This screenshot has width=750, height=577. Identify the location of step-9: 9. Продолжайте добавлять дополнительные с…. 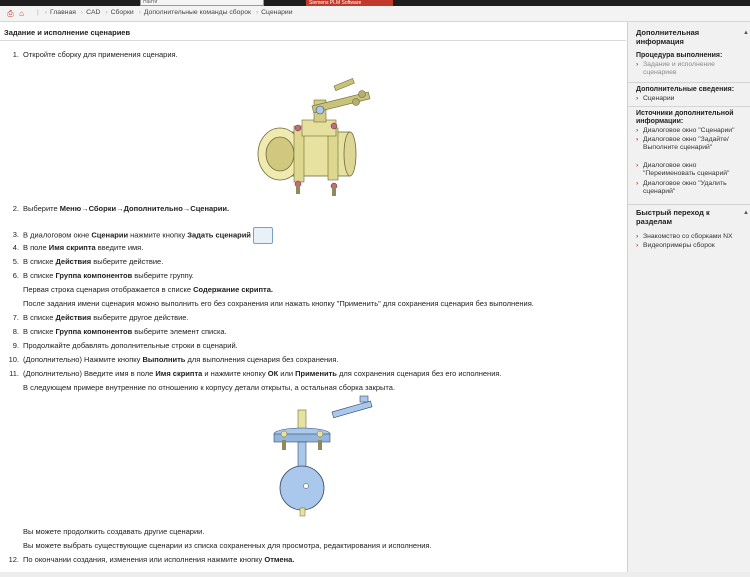
(125, 345).